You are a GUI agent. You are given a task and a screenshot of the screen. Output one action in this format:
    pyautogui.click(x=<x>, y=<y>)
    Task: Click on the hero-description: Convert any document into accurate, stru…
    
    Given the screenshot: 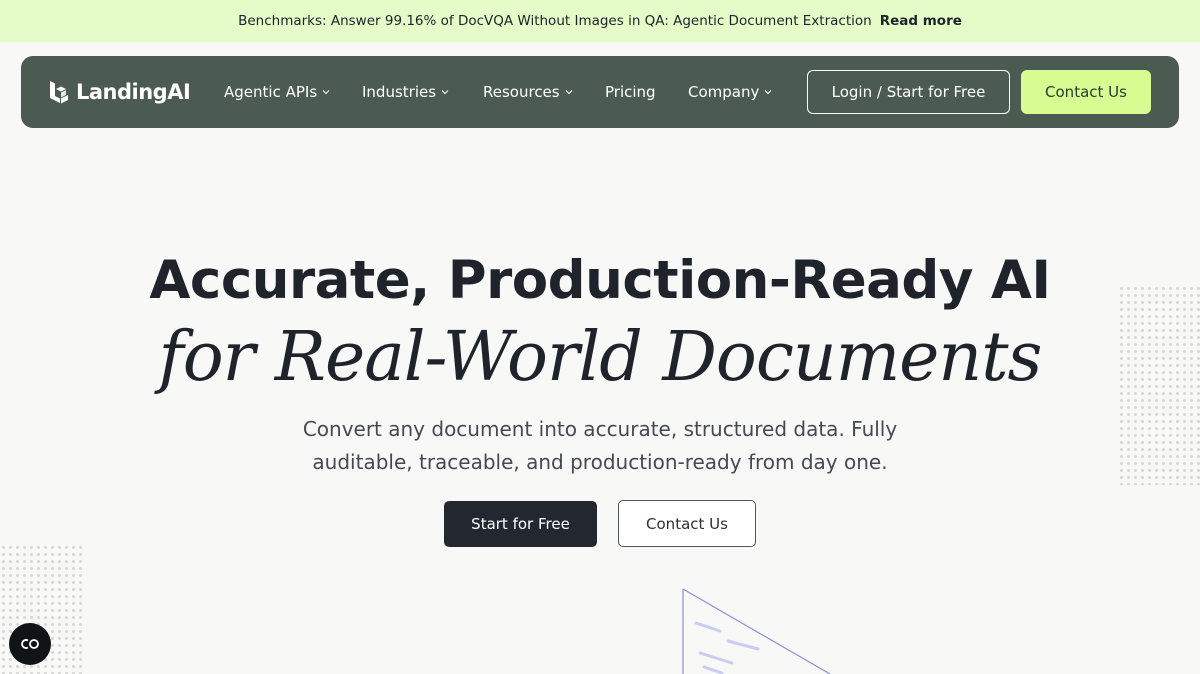 What is the action you would take?
    pyautogui.click(x=600, y=445)
    